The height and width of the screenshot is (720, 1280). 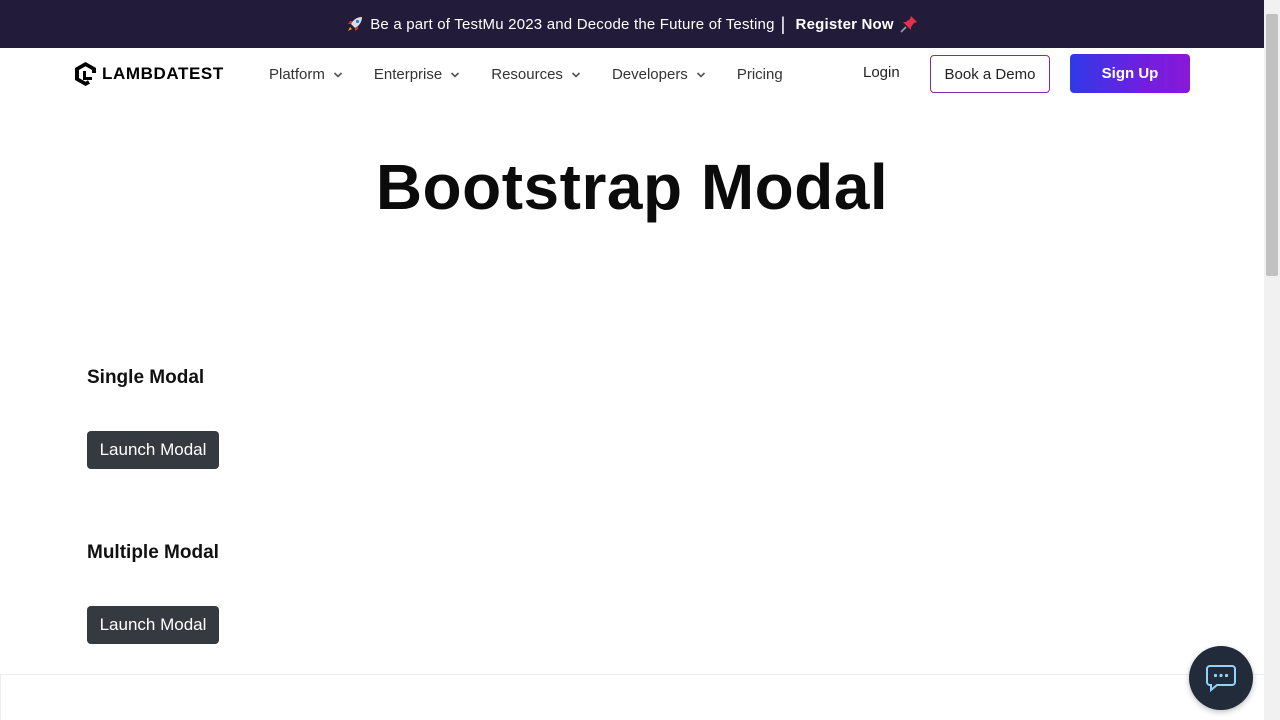 I want to click on multiple-modal-heading: Multiple Modal, so click(x=153, y=552).